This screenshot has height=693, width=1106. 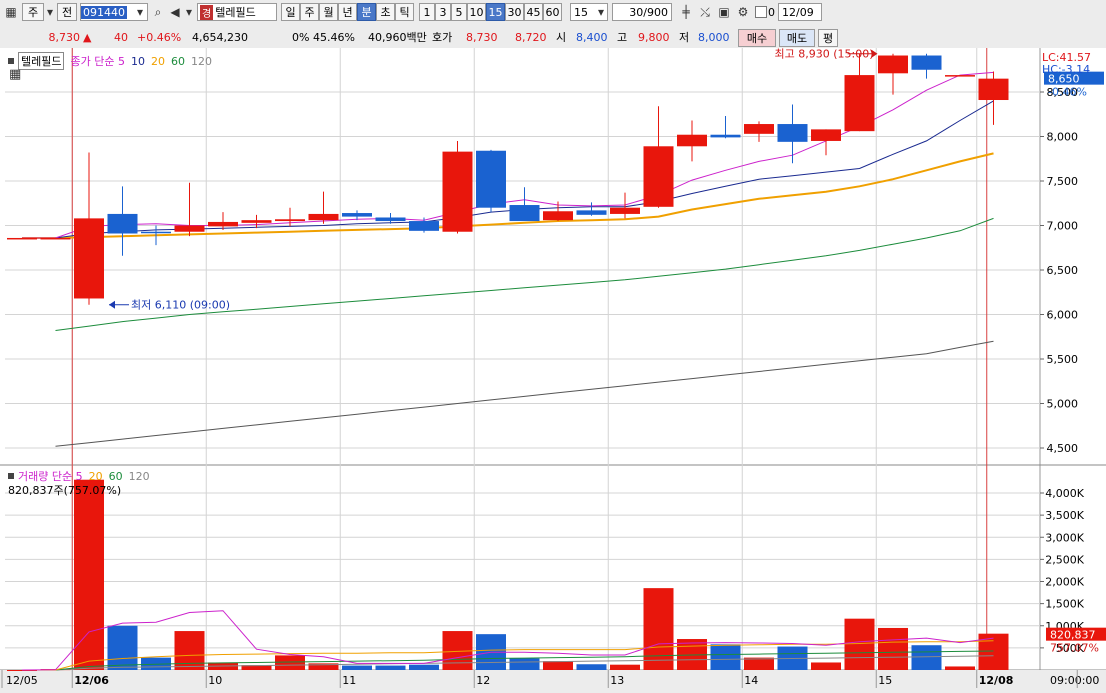 What do you see at coordinates (1064, 559) in the screenshot?
I see `volume-tick-label: 2,500K` at bounding box center [1064, 559].